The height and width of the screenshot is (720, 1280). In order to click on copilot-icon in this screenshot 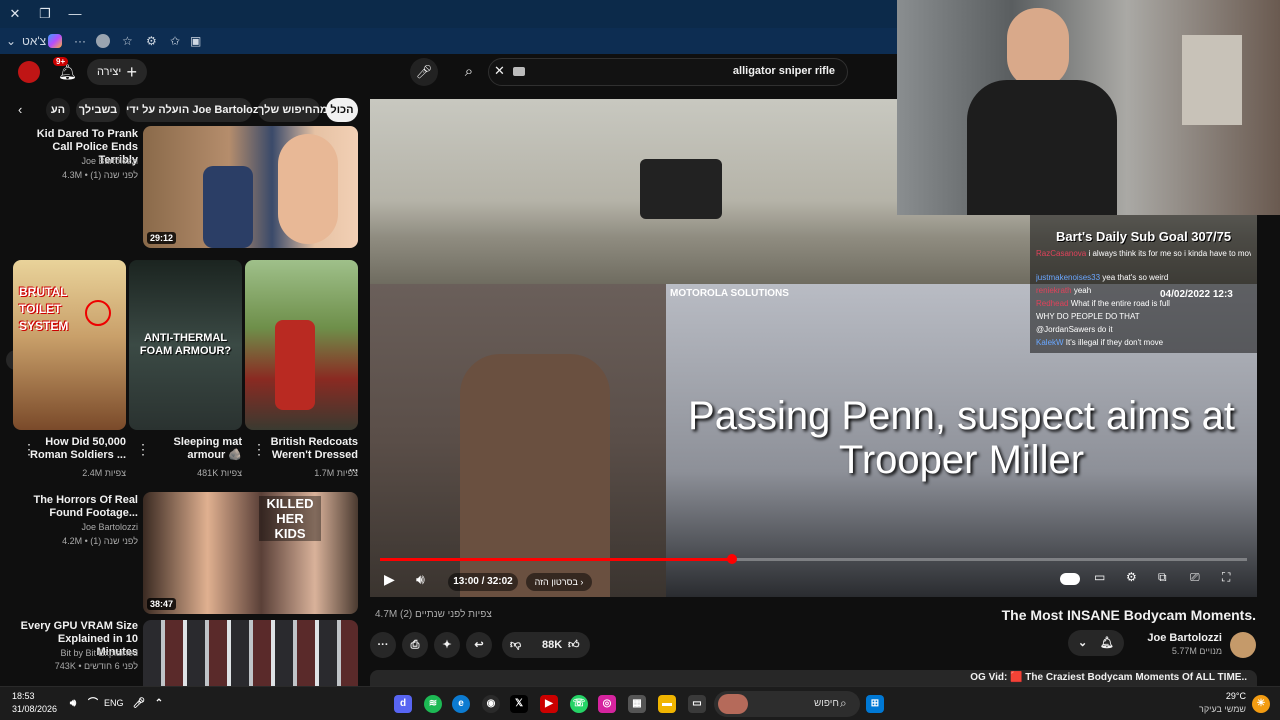, I will do `click(55, 41)`.